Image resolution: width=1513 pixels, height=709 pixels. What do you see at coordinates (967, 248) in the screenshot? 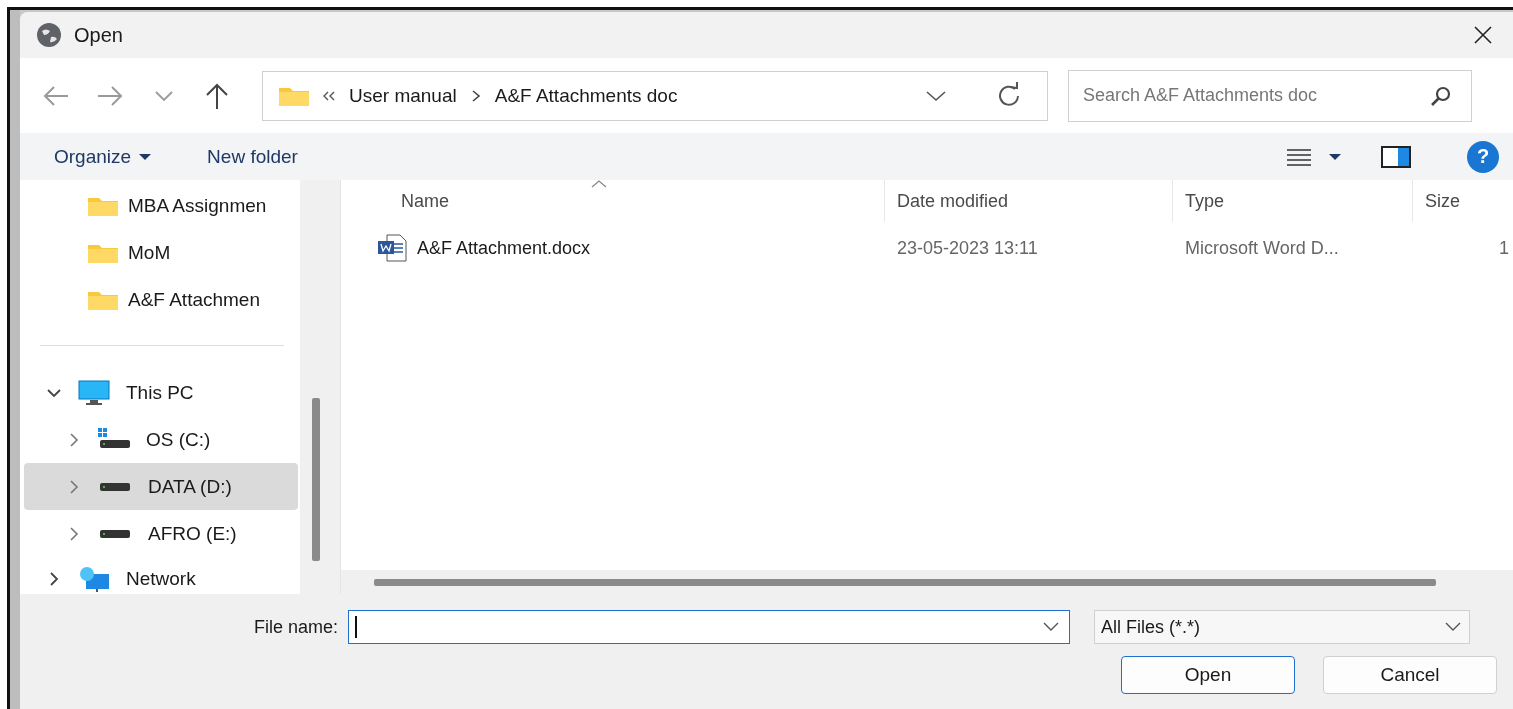
I see `date-cell-text: 23-05-2023 13:11` at bounding box center [967, 248].